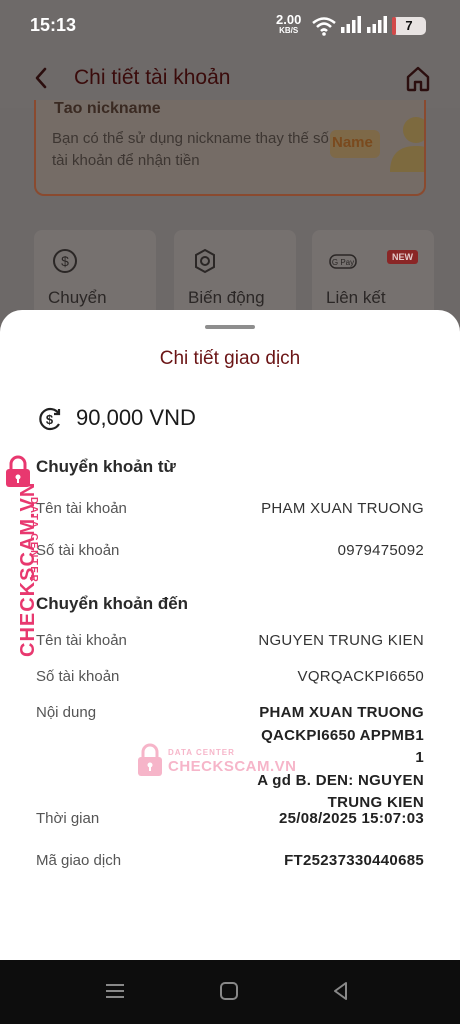 Image resolution: width=460 pixels, height=1024 pixels. What do you see at coordinates (107, 107) in the screenshot?
I see `nickname-card-title: Tạo nickname` at bounding box center [107, 107].